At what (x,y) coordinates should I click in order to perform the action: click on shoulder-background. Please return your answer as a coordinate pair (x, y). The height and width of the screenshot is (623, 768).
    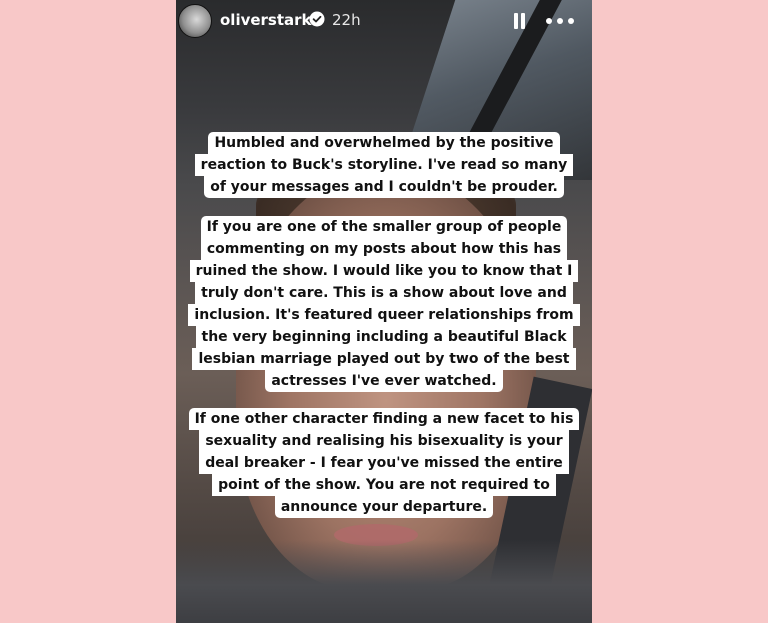
    Looking at the image, I should click on (384, 581).